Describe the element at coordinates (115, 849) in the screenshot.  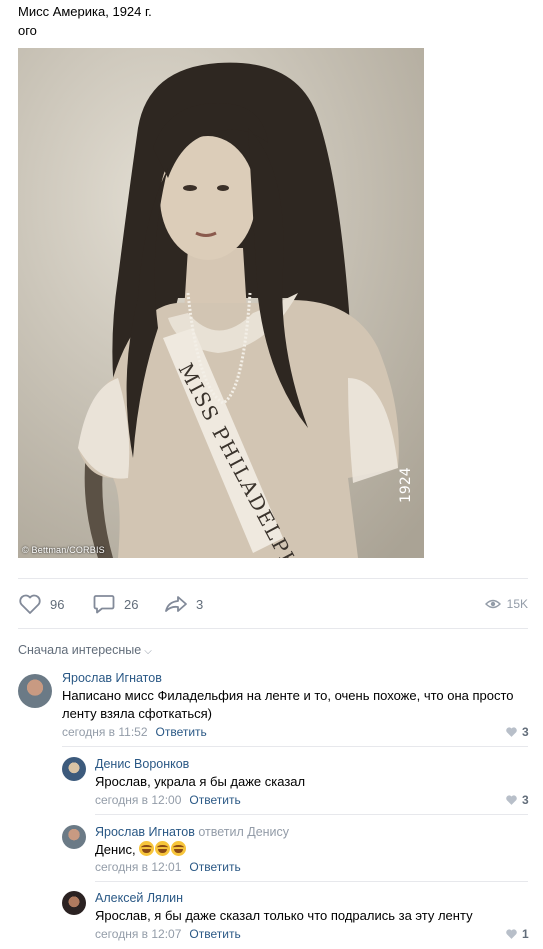
I see `comment-text-prefix: Денис,` at that location.